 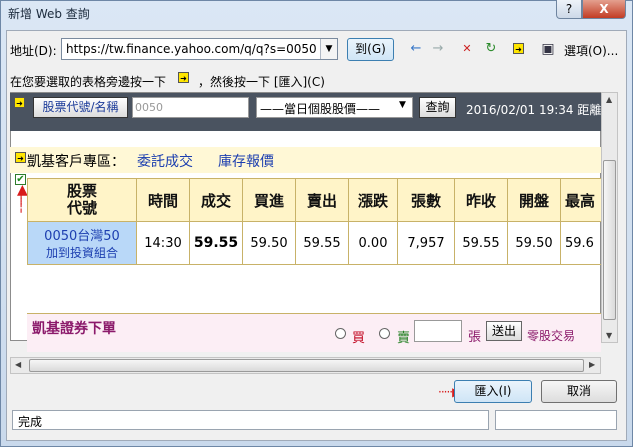 I want to click on volume-cell: 7,957, so click(x=426, y=243).